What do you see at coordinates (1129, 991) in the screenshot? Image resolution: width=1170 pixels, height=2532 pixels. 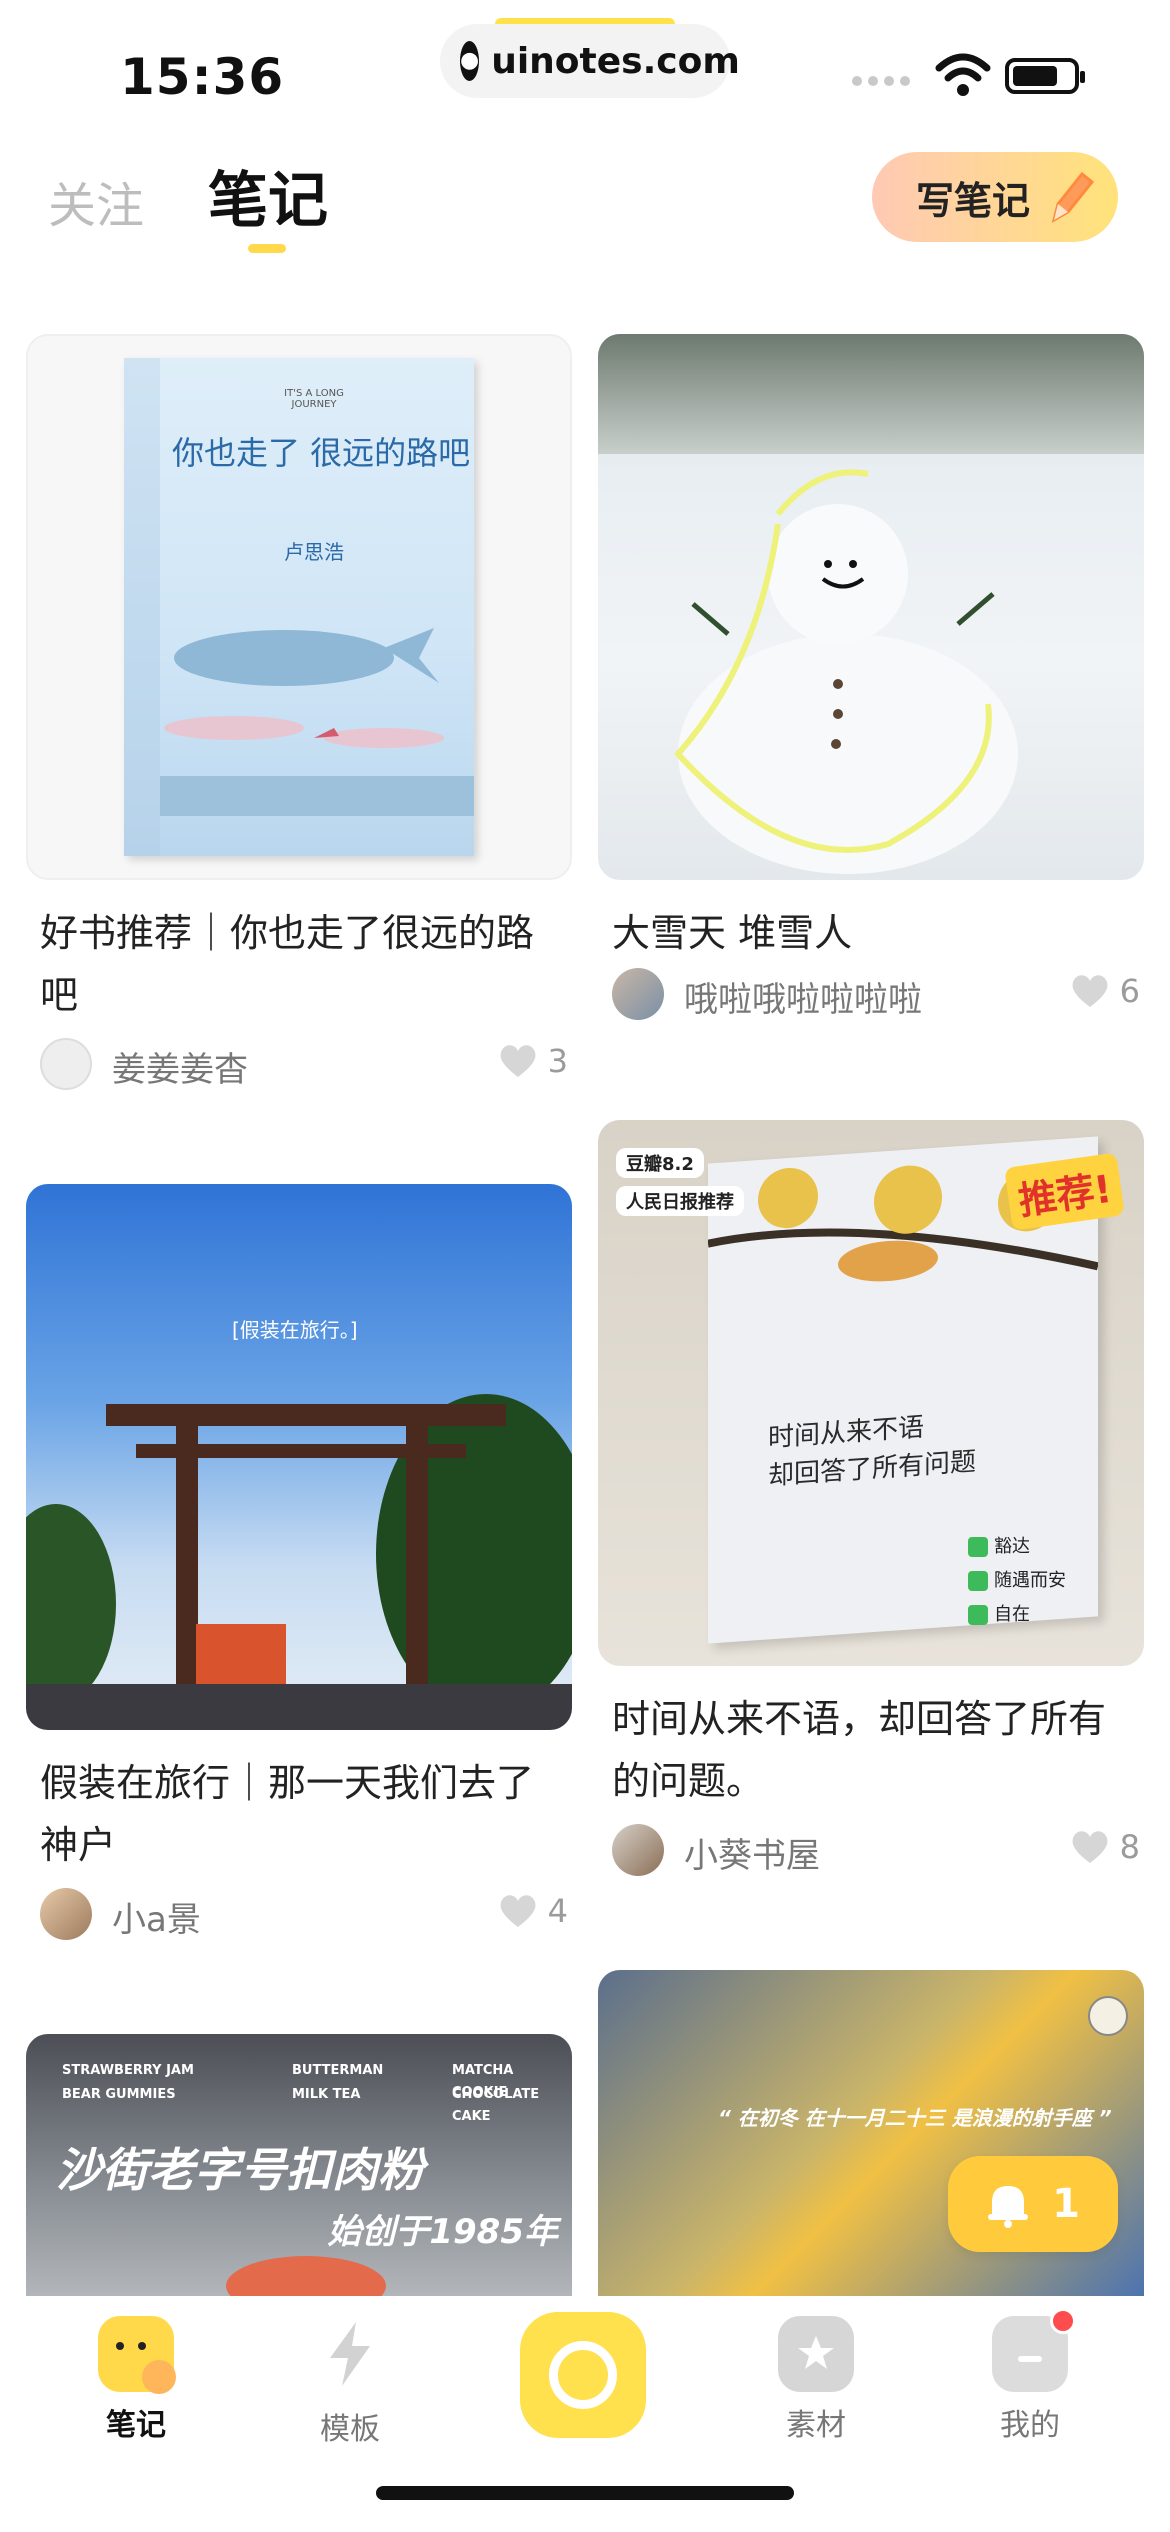 I see `like-count: 6` at bounding box center [1129, 991].